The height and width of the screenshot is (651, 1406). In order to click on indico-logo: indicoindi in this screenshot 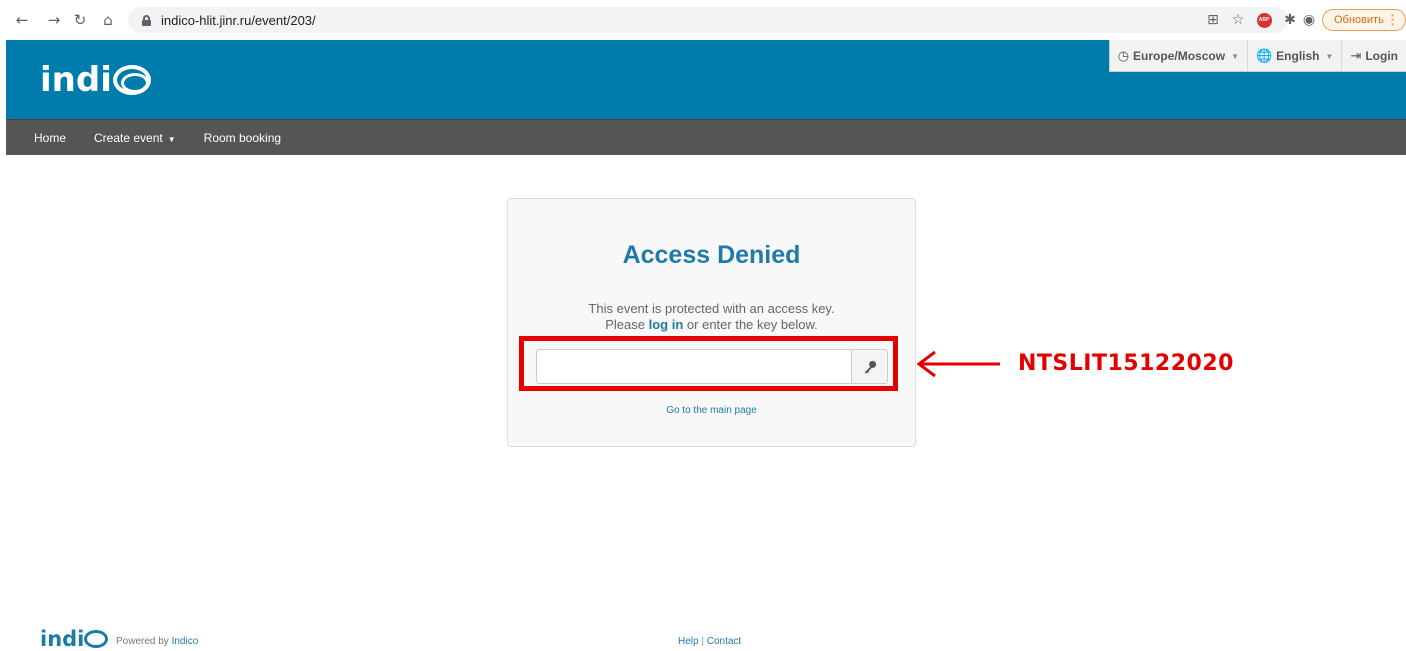, I will do `click(95, 80)`.